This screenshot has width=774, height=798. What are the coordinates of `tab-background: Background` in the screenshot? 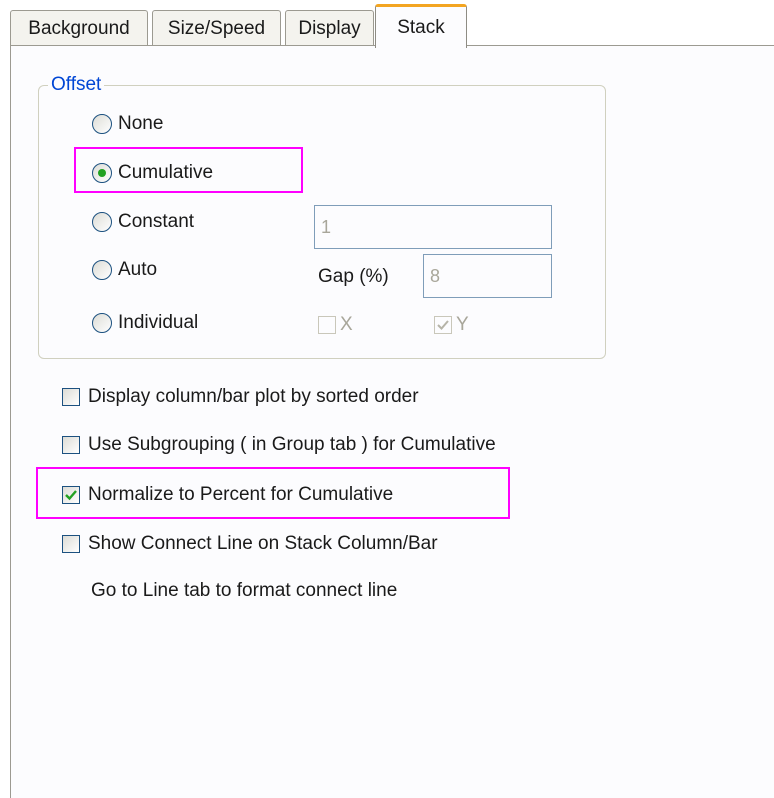 It's located at (79, 28).